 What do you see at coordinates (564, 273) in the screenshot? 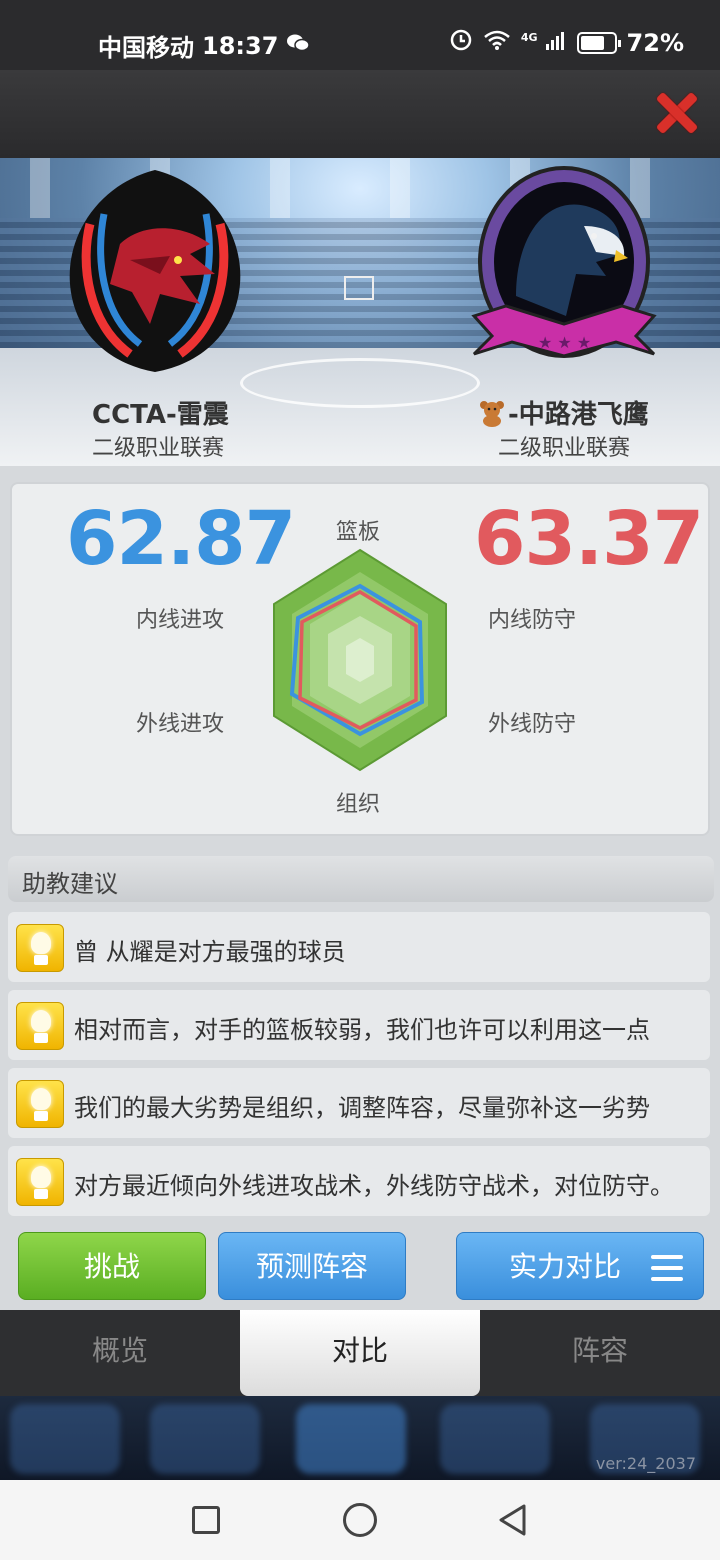
I see `purple-eagle-logo: ★ ★ ★` at bounding box center [564, 273].